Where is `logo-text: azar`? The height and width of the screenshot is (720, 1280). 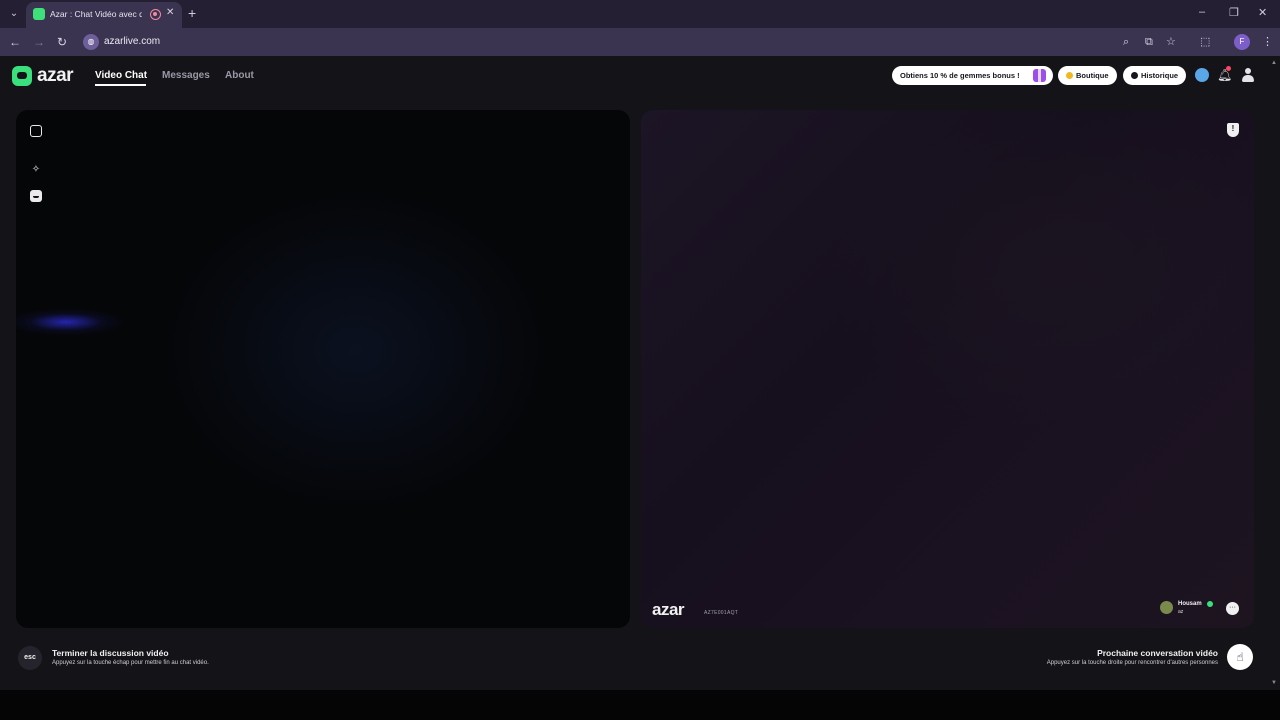
logo-text: azar is located at coordinates (55, 75).